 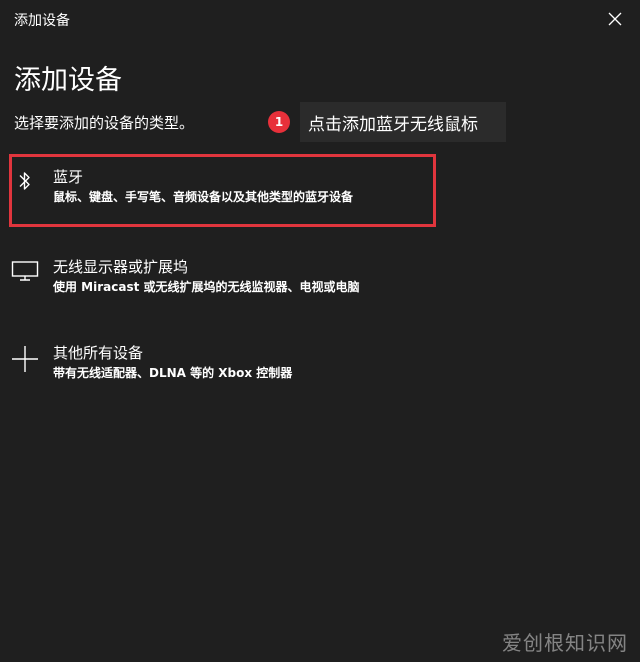 What do you see at coordinates (173, 373) in the screenshot?
I see `option-description: 带有无线适配器、DLNA 等的 Xbox 控制器` at bounding box center [173, 373].